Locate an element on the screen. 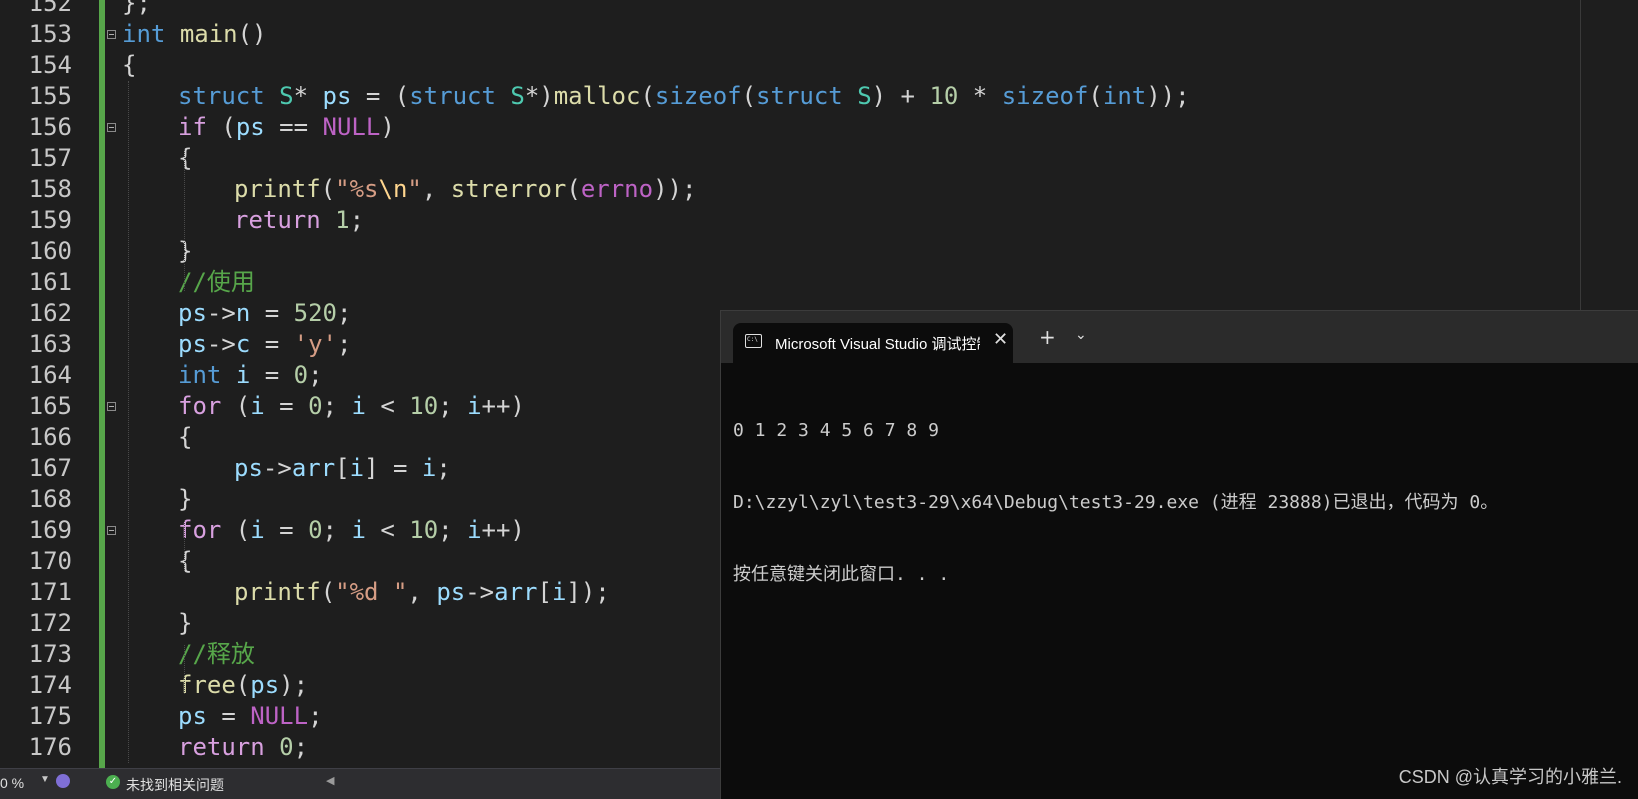  code-cleanup-icon is located at coordinates (63, 781).